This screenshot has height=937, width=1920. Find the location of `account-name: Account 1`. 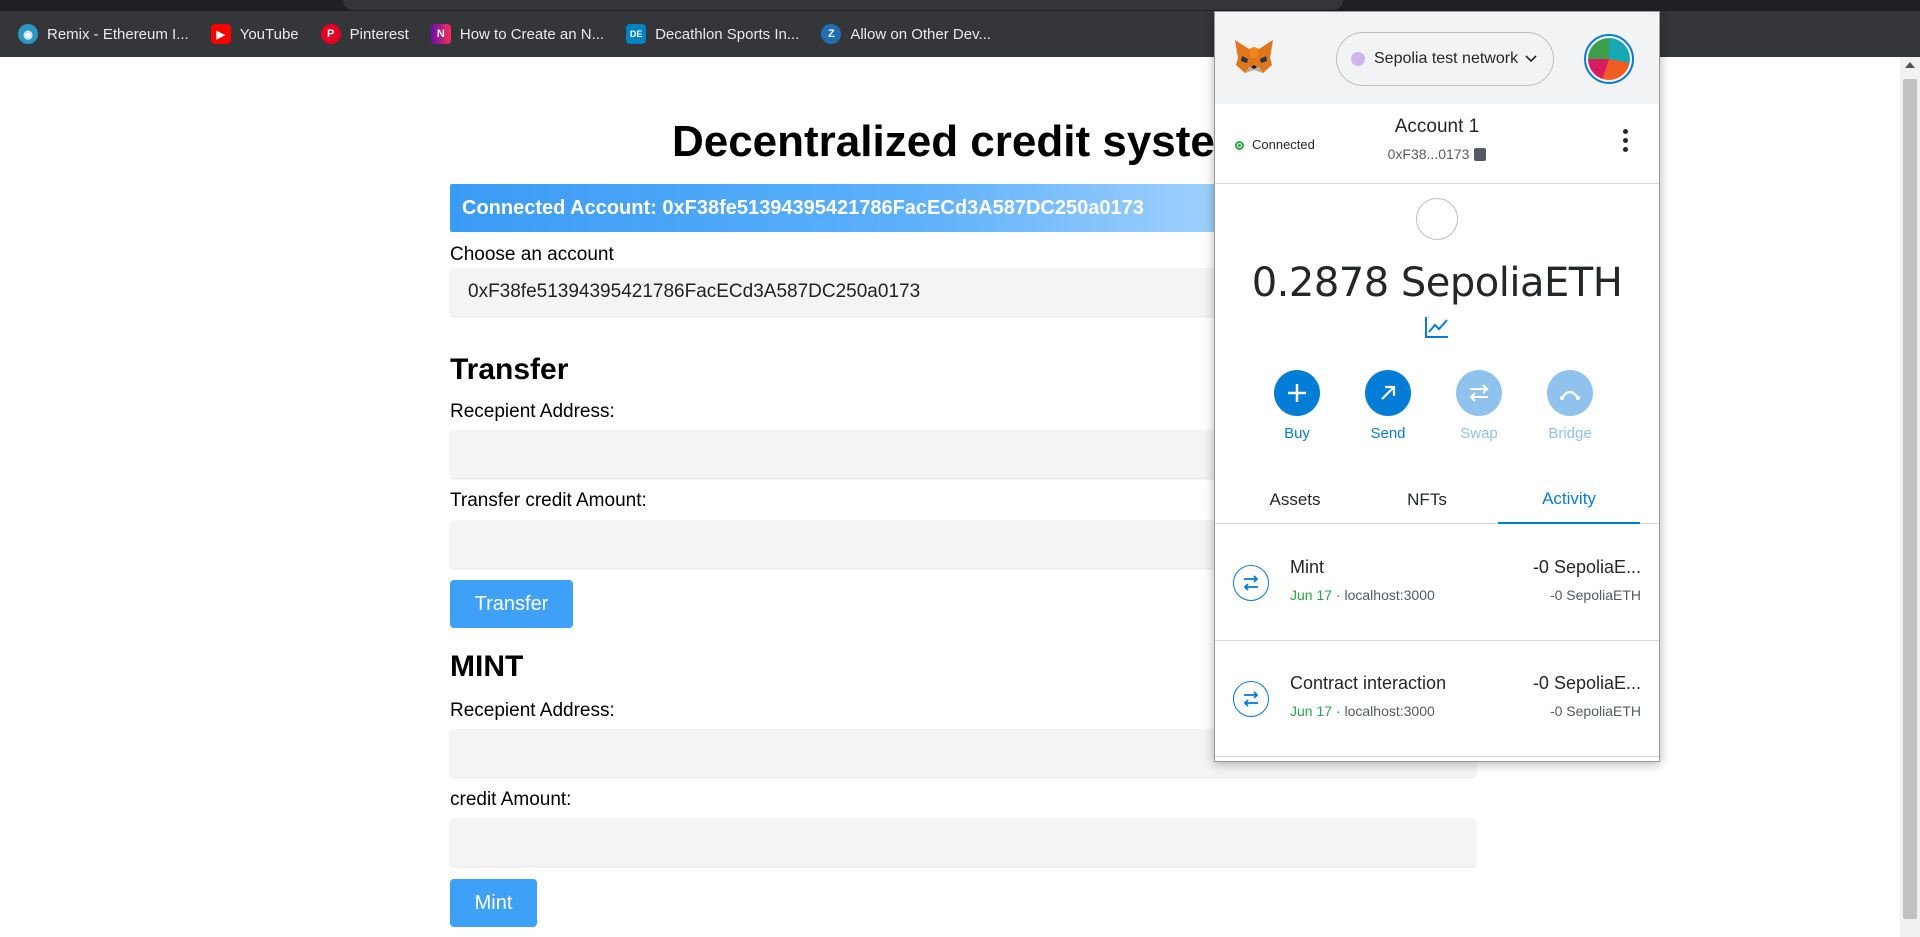

account-name: Account 1 is located at coordinates (1437, 126).